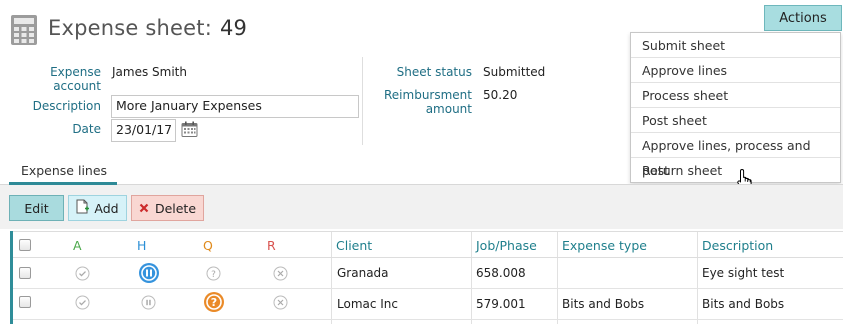  What do you see at coordinates (735, 95) in the screenshot?
I see `menu-item-process-sheet: Process sheet` at bounding box center [735, 95].